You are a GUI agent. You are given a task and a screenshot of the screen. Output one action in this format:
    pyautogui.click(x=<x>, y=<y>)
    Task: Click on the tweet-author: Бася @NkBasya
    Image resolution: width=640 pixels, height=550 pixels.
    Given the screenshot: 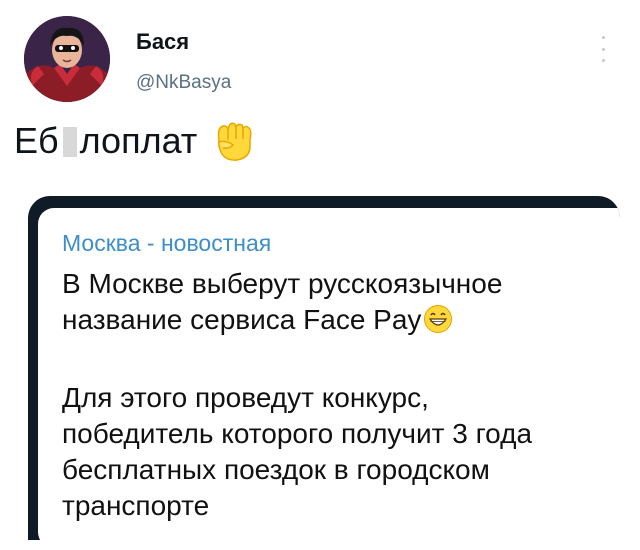 What is the action you would take?
    pyautogui.click(x=183, y=62)
    